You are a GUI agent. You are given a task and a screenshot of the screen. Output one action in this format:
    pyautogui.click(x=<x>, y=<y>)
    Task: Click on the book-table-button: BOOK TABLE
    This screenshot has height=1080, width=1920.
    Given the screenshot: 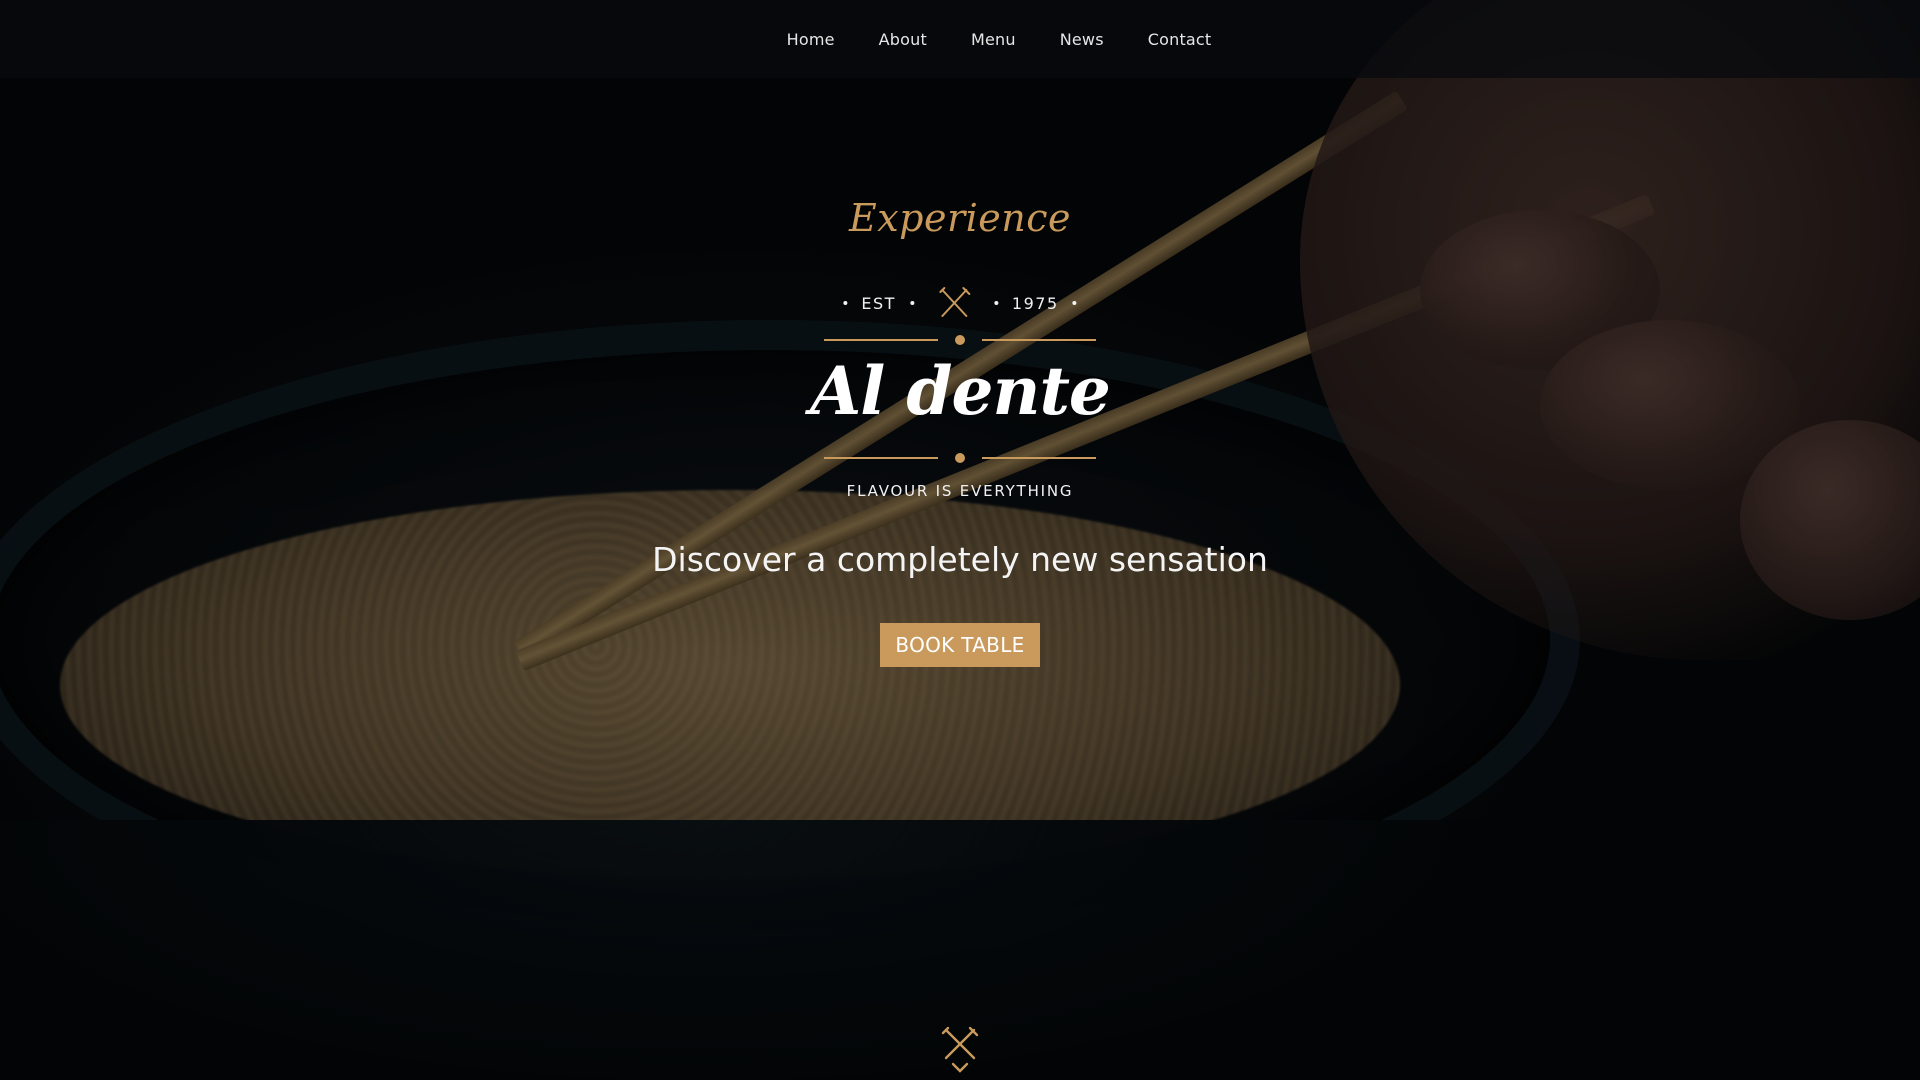 What is the action you would take?
    pyautogui.click(x=960, y=645)
    